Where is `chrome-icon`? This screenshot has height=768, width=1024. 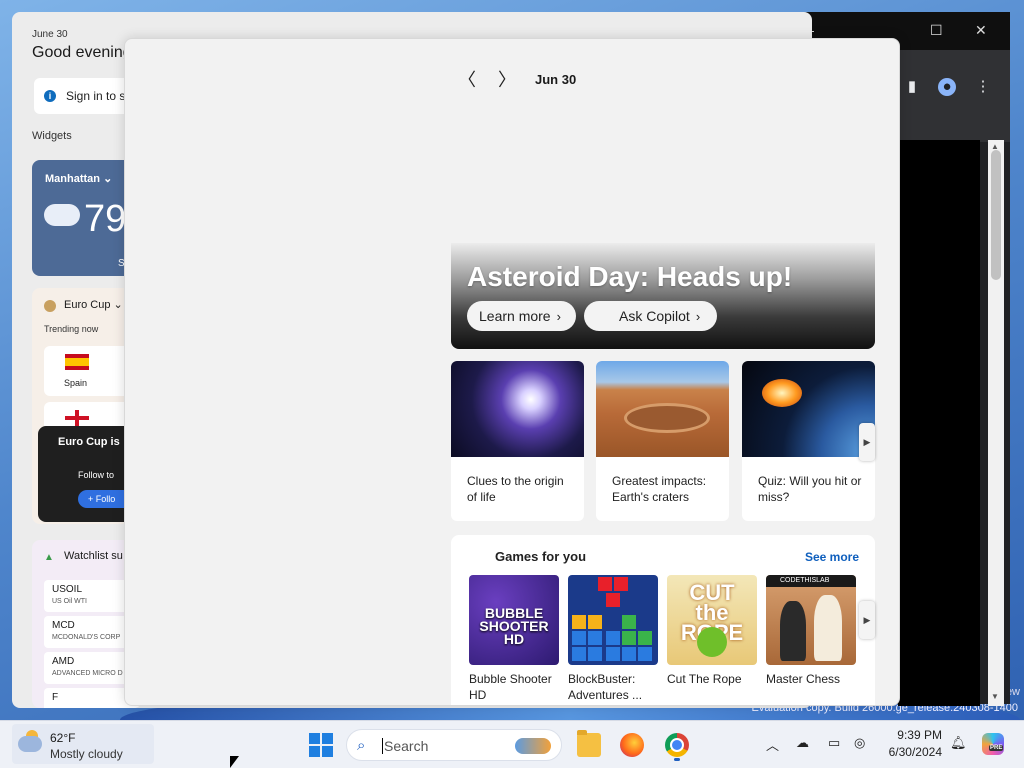
chrome-icon is located at coordinates (677, 745).